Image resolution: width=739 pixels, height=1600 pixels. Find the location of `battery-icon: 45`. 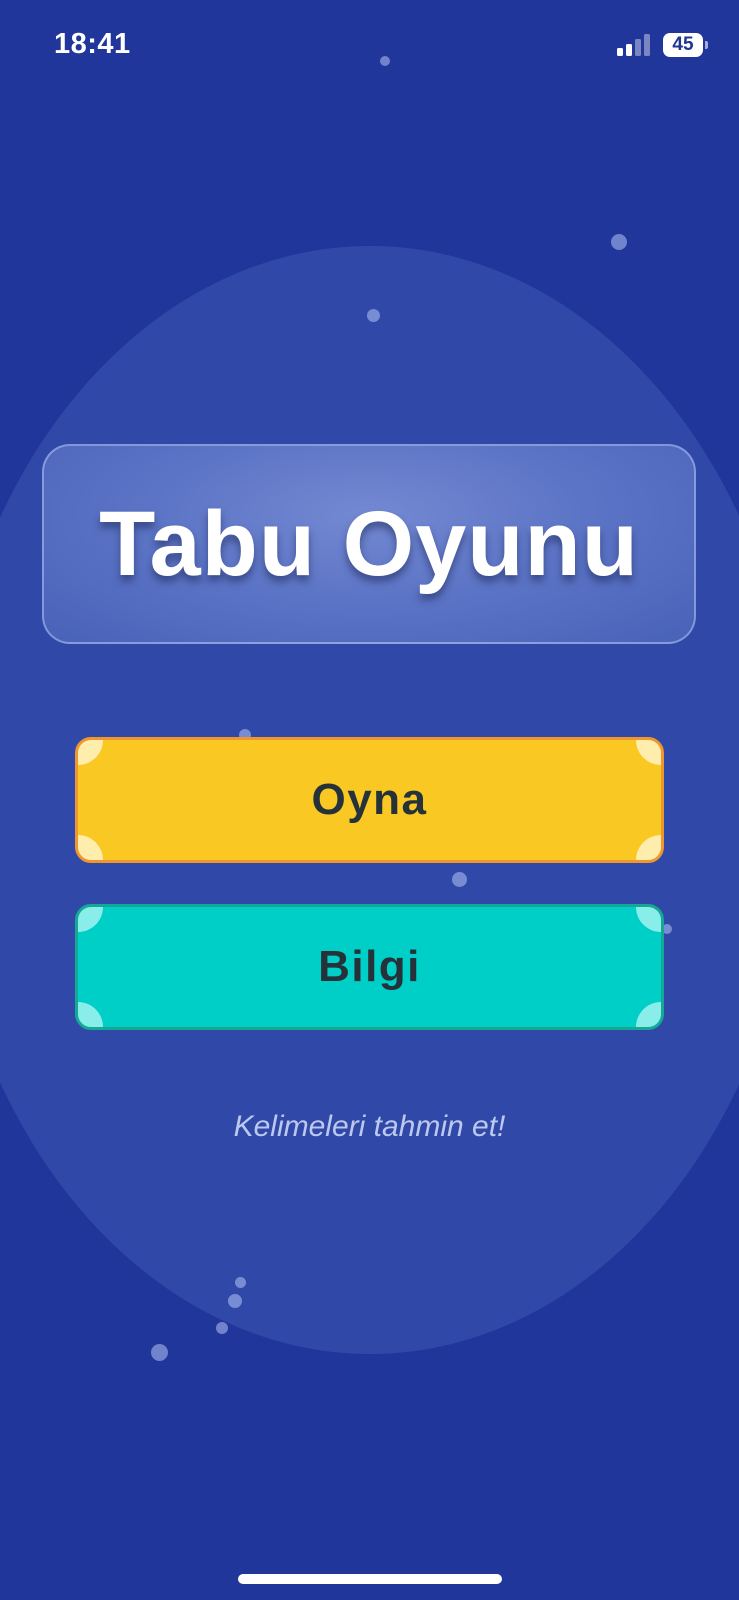

battery-icon: 45 is located at coordinates (685, 45).